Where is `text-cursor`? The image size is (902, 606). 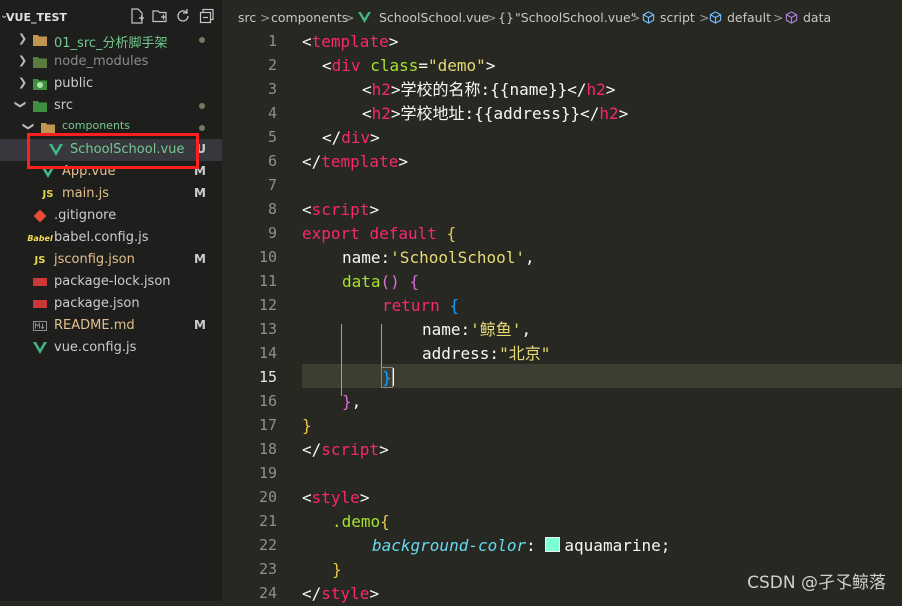 text-cursor is located at coordinates (392, 377).